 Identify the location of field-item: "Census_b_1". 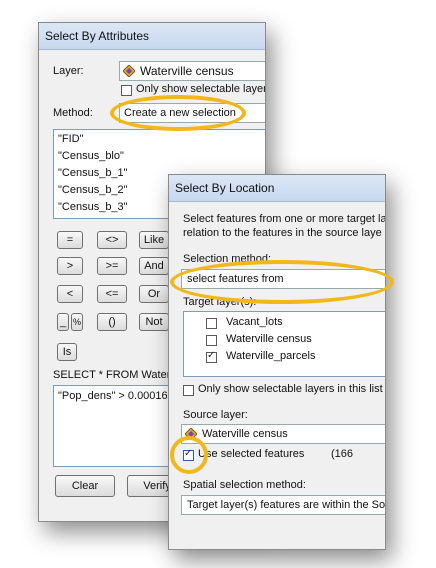
(93, 173).